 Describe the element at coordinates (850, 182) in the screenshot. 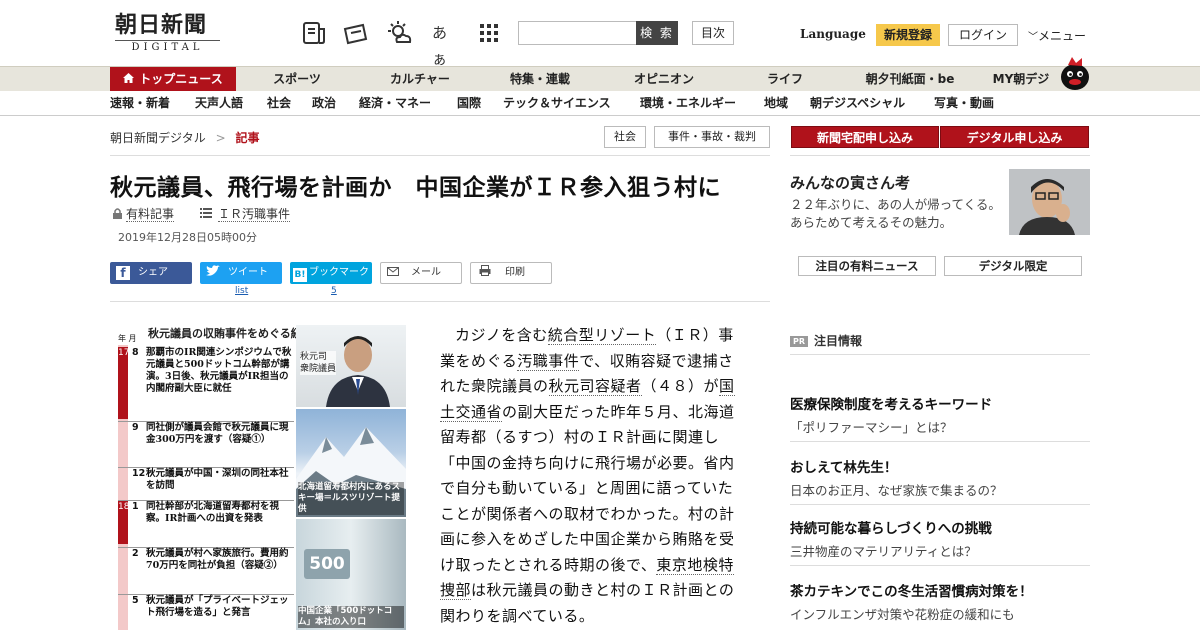

I see `promo-title: みんなの寅さん考` at that location.